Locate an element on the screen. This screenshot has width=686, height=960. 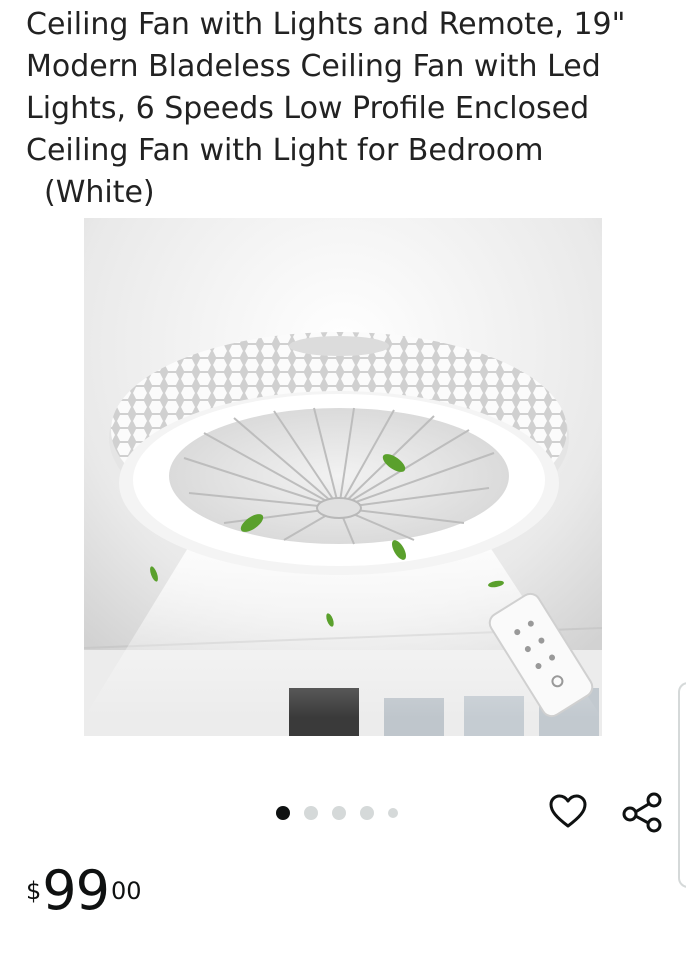
price-whole: 99 is located at coordinates (76, 890).